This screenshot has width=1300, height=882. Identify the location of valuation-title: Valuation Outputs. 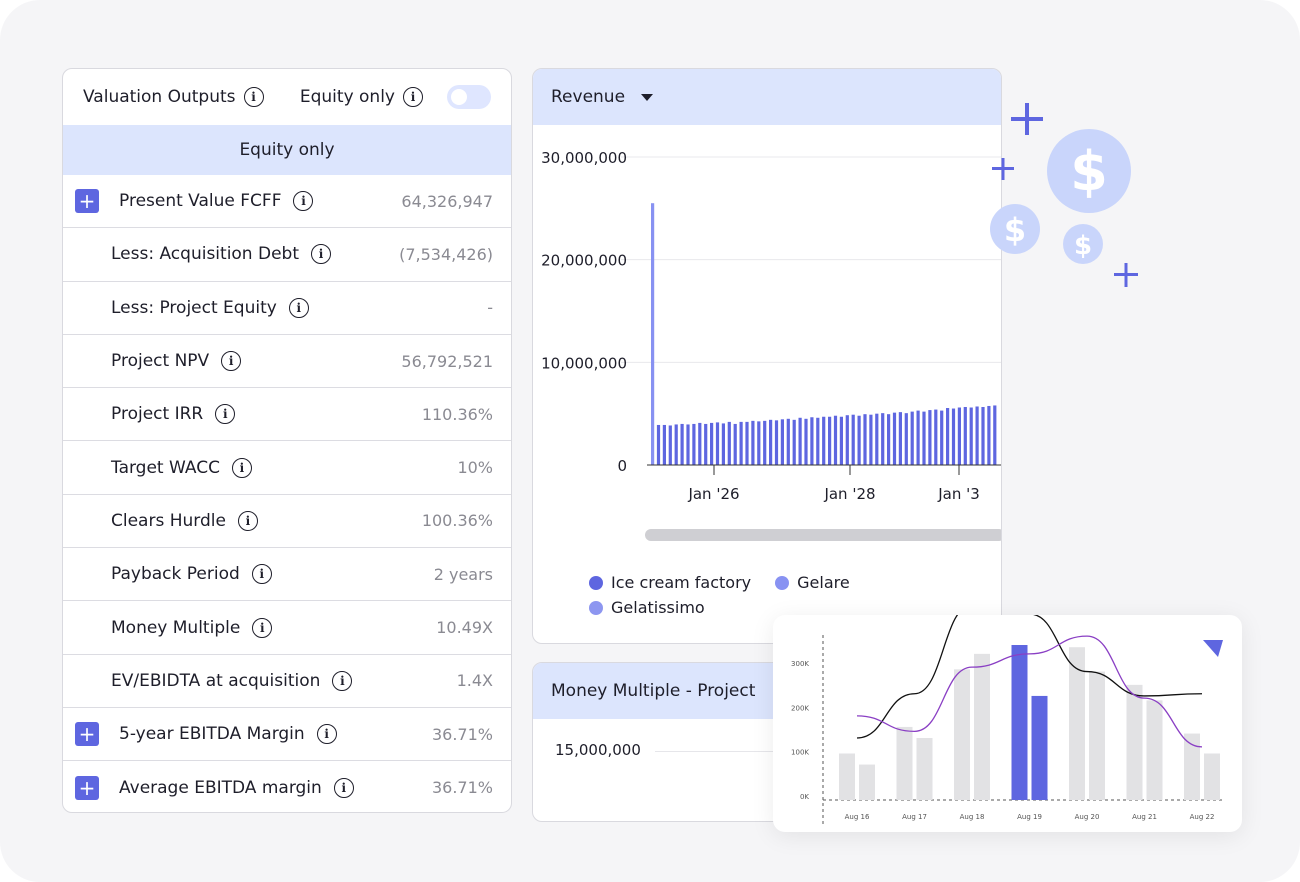
(159, 97).